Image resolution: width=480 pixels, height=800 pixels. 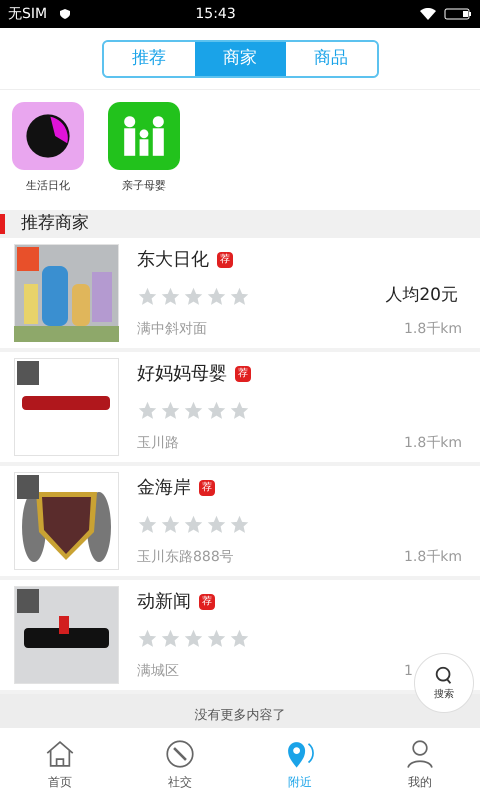 What do you see at coordinates (164, 488) in the screenshot?
I see `merchant-name: 金海岸` at bounding box center [164, 488].